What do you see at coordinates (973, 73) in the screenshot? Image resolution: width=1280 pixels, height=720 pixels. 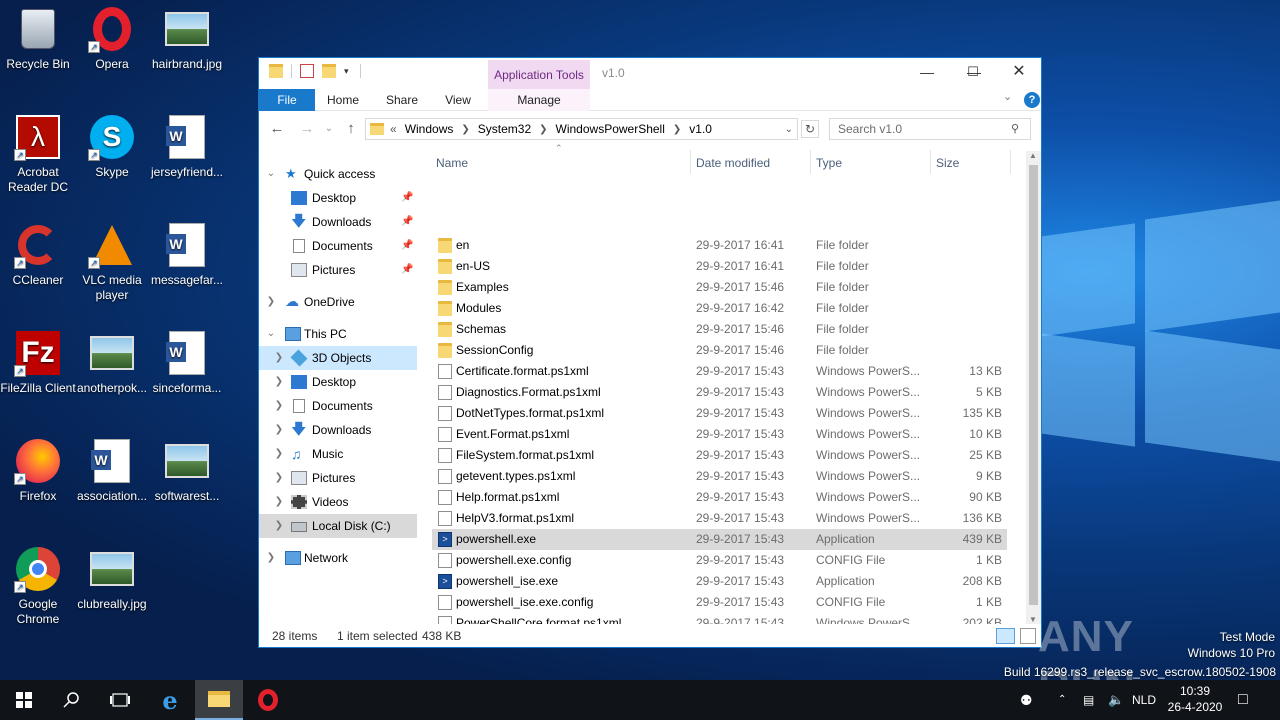 I see `maximize-button: ☐` at bounding box center [973, 73].